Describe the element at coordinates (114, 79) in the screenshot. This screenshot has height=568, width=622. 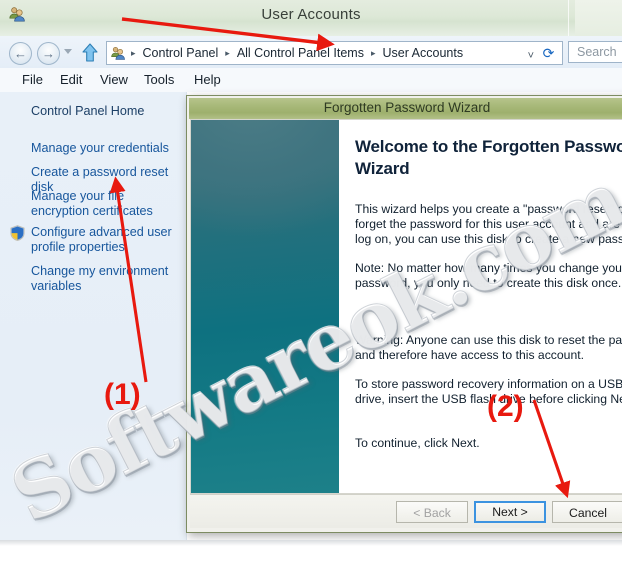
I see `menu-item-view: View` at that location.